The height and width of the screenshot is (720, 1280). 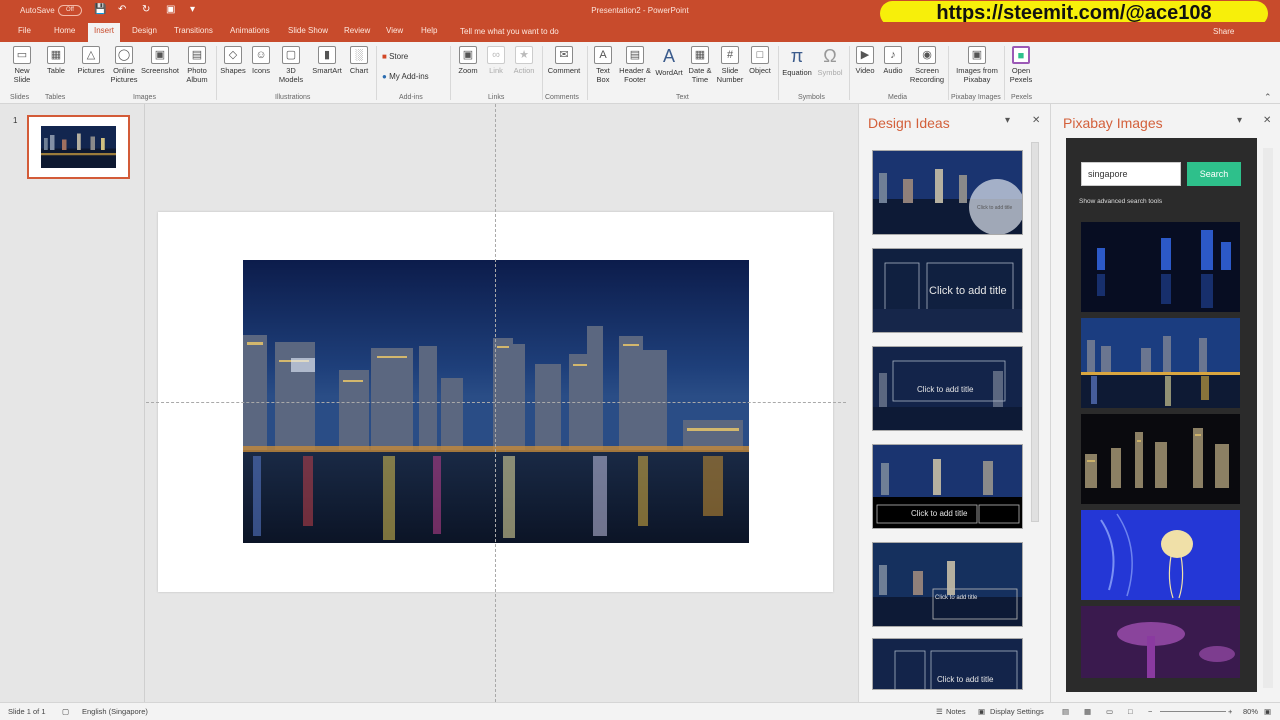 What do you see at coordinates (1035, 332) in the screenshot?
I see `design-ideas-scrollbar` at bounding box center [1035, 332].